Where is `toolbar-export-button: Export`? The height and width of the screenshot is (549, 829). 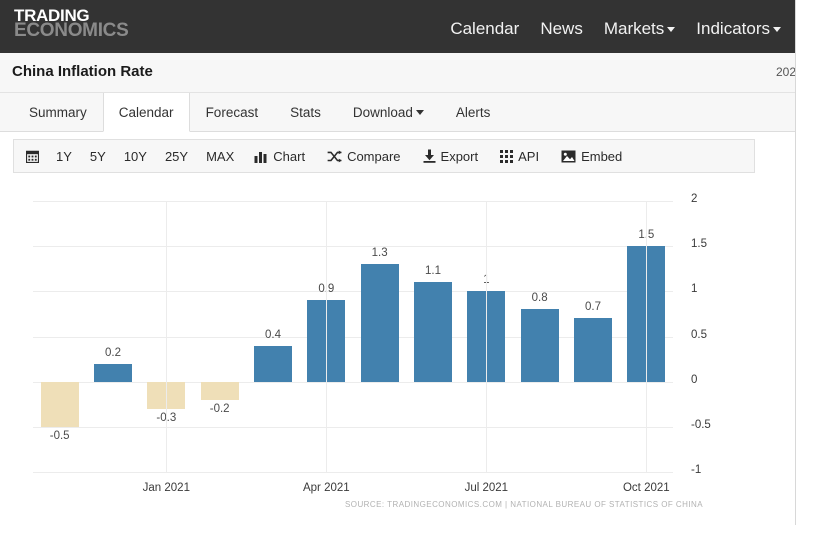 toolbar-export-button: Export is located at coordinates (451, 156).